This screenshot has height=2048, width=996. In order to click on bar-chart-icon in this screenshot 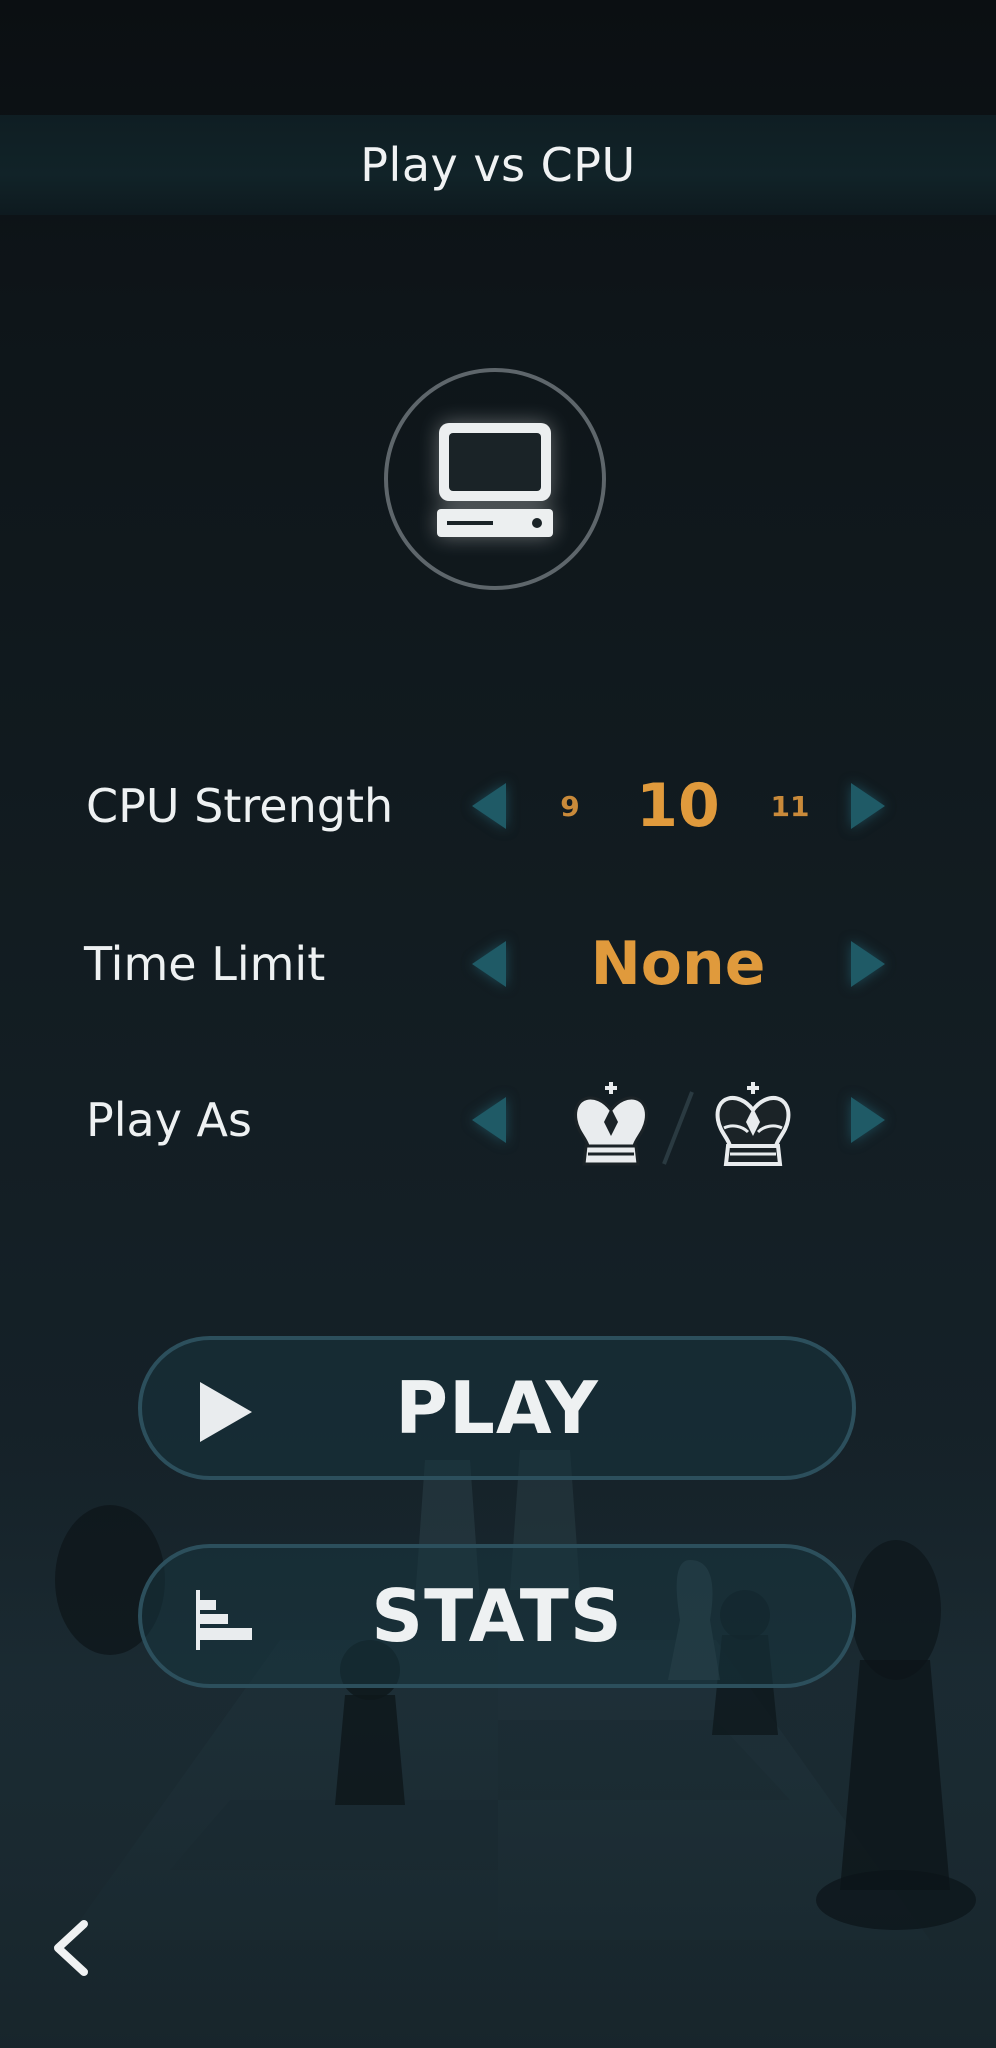, I will do `click(224, 1620)`.